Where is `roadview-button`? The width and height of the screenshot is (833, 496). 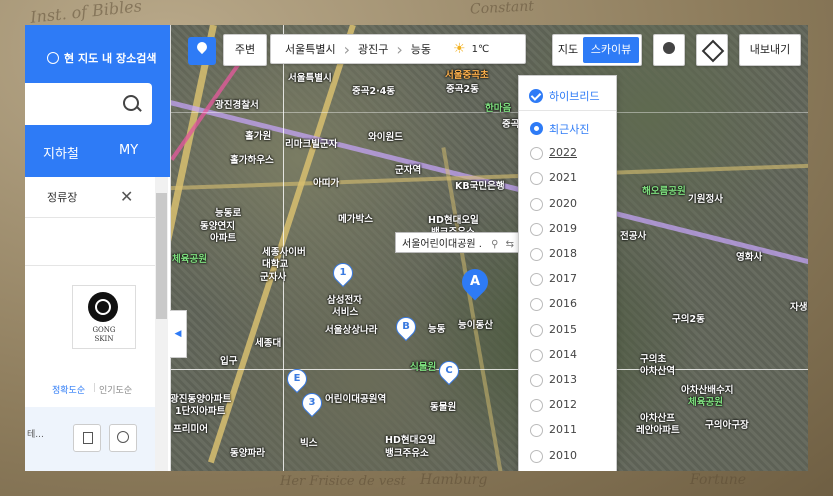 roadview-button is located at coordinates (669, 50).